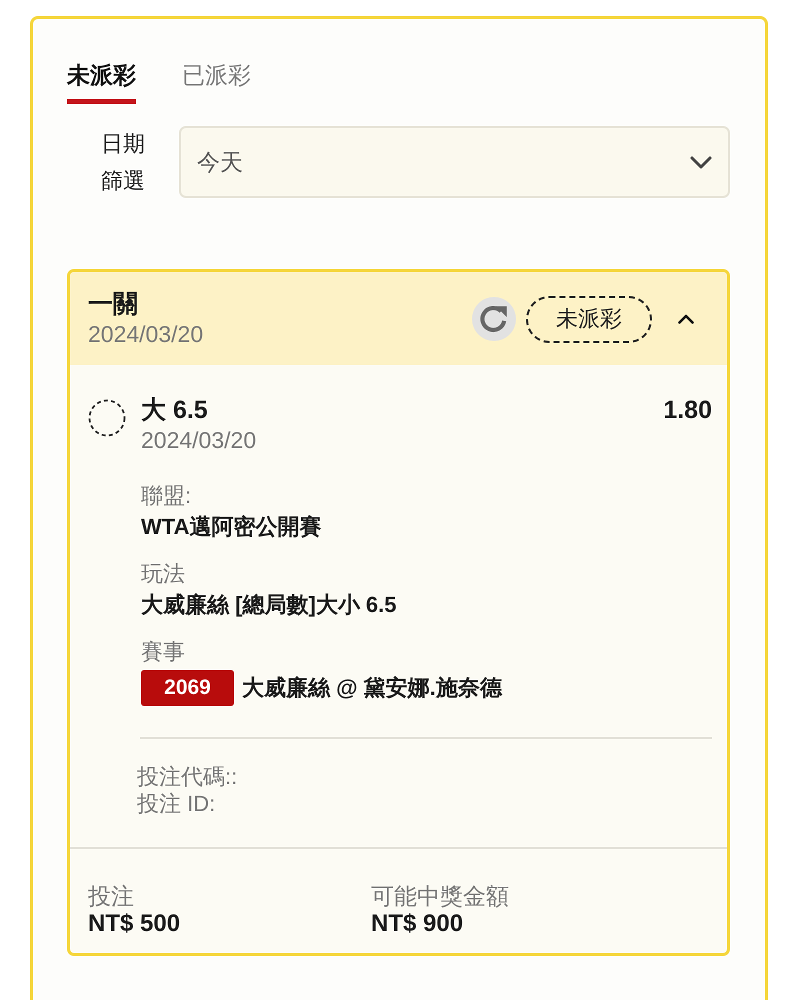 This screenshot has width=798, height=1000. I want to click on leg-date: 2024/03/20, so click(199, 440).